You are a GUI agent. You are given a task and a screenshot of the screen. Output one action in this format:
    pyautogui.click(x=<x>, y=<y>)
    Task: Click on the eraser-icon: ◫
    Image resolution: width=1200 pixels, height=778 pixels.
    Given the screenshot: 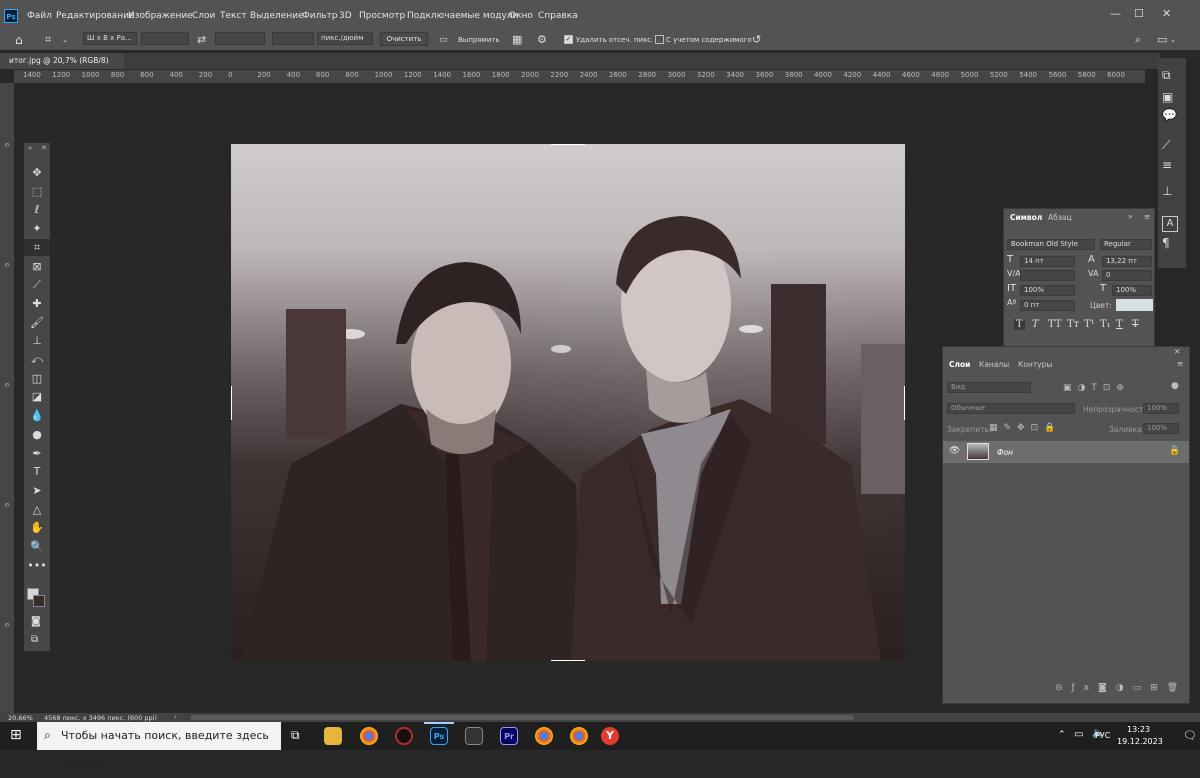 What is the action you would take?
    pyautogui.click(x=37, y=378)
    